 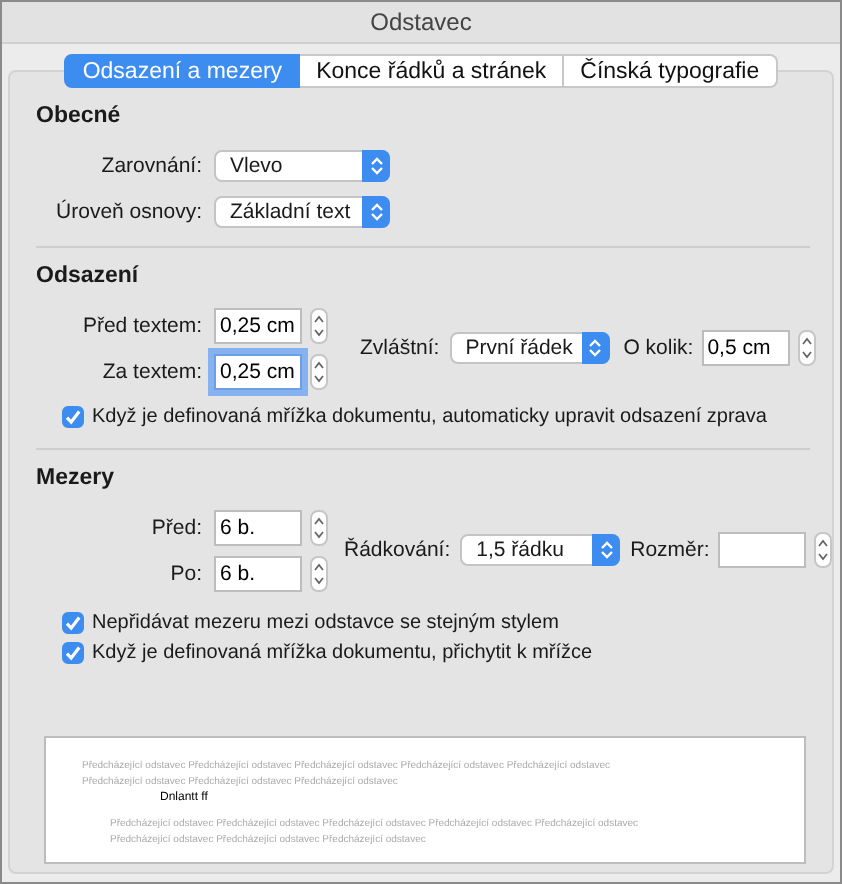 What do you see at coordinates (397, 550) in the screenshot?
I see `field-label: Řádkování:` at bounding box center [397, 550].